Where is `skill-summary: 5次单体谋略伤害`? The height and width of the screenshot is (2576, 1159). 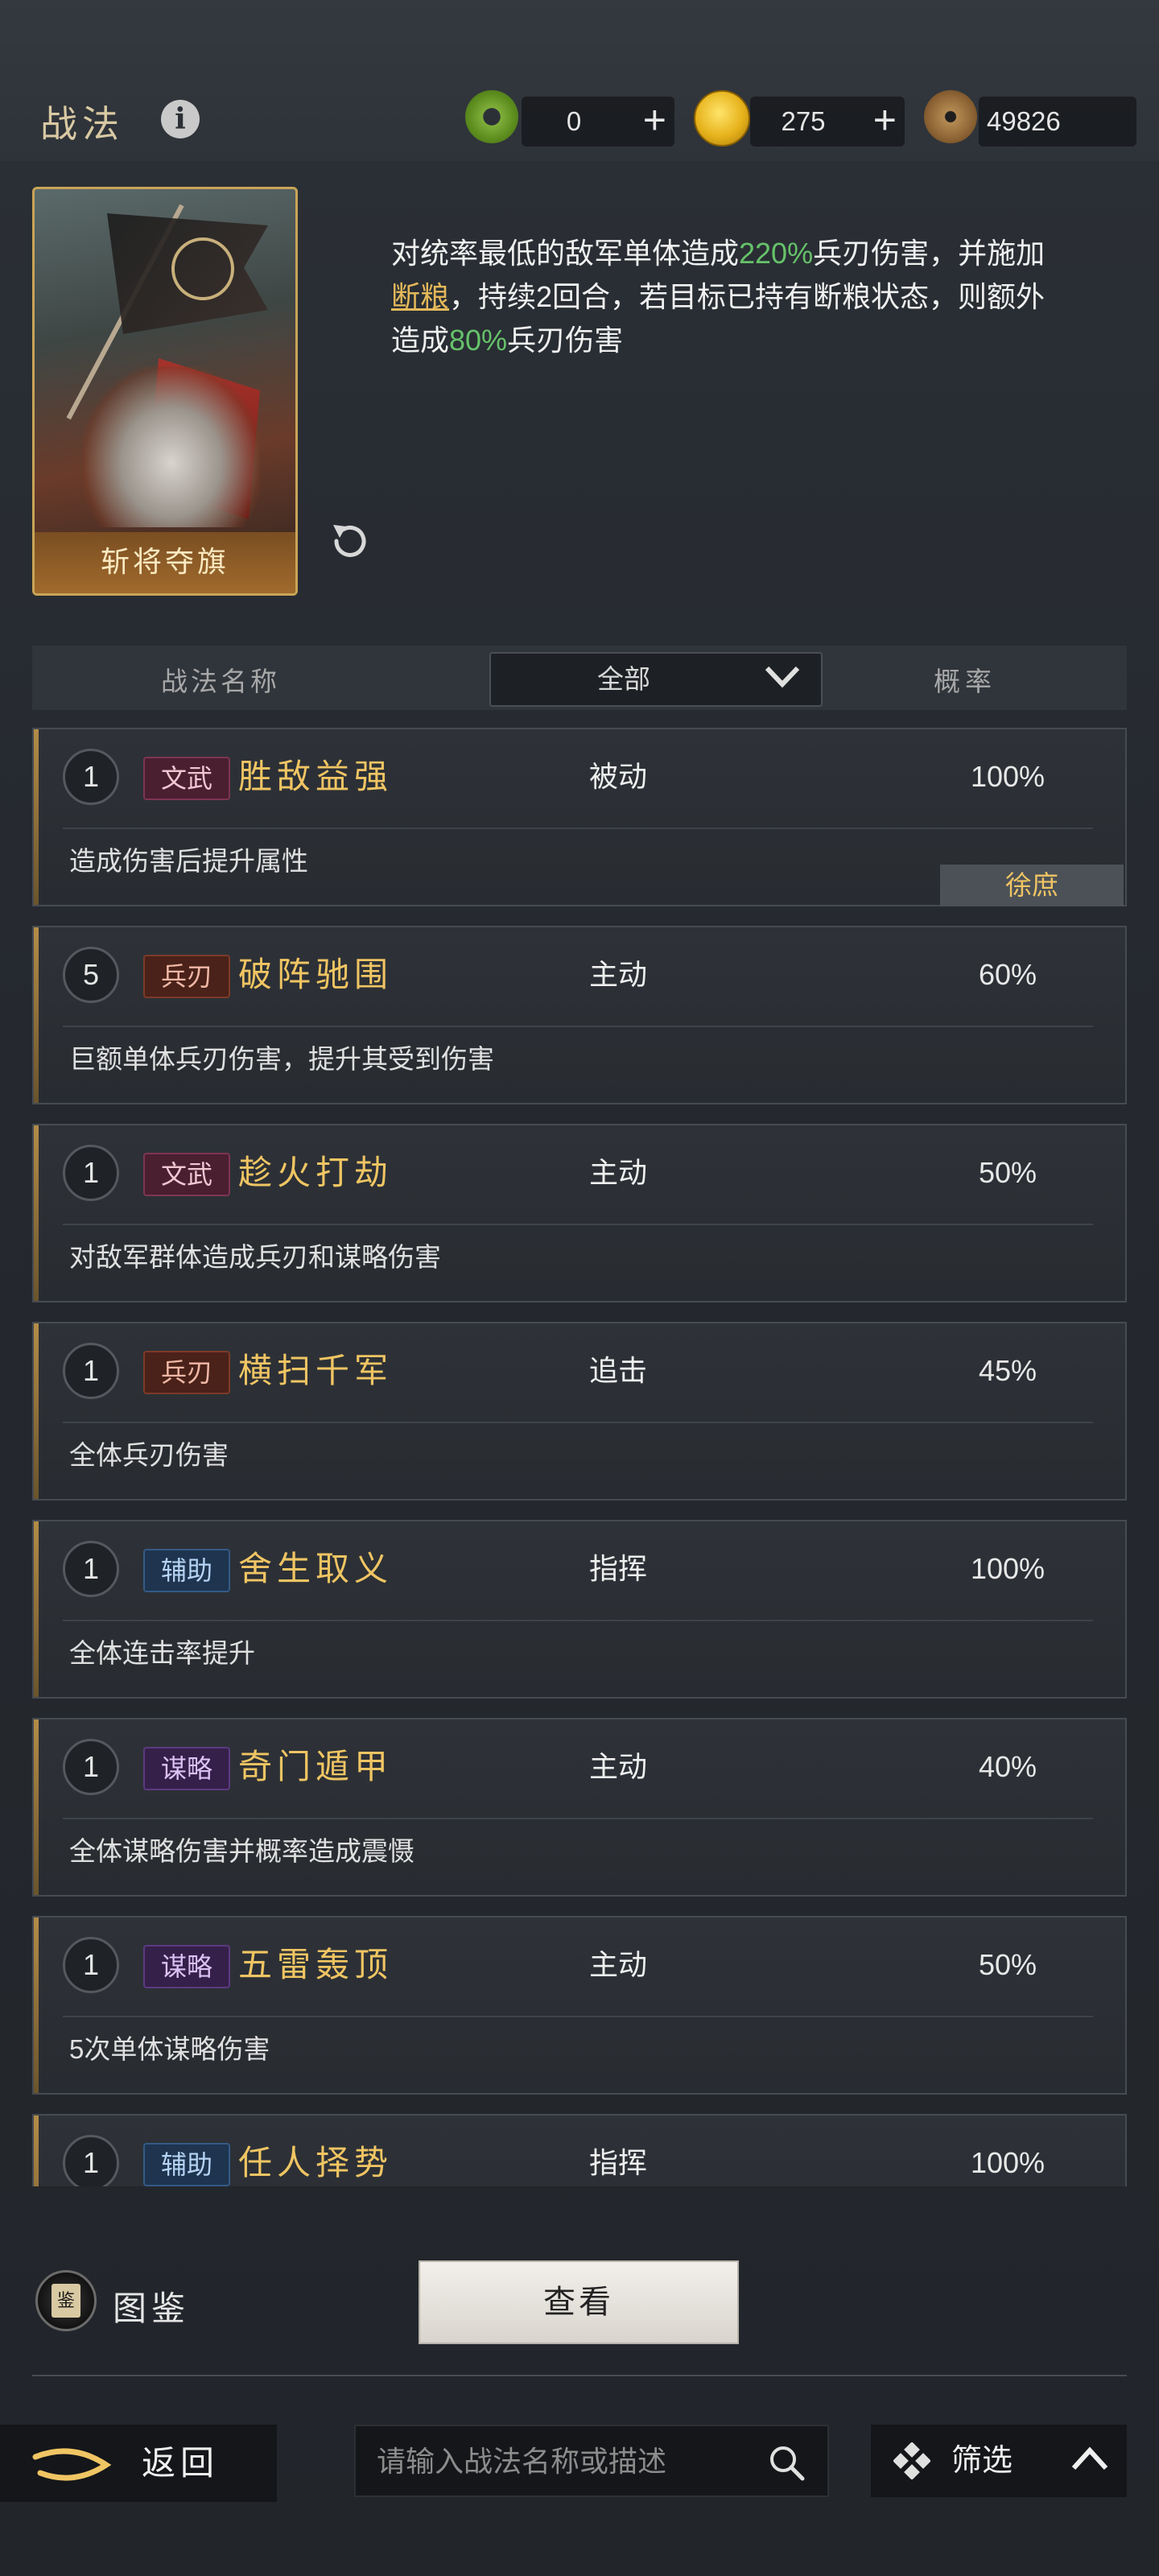 skill-summary: 5次单体谋略伤害 is located at coordinates (169, 2049).